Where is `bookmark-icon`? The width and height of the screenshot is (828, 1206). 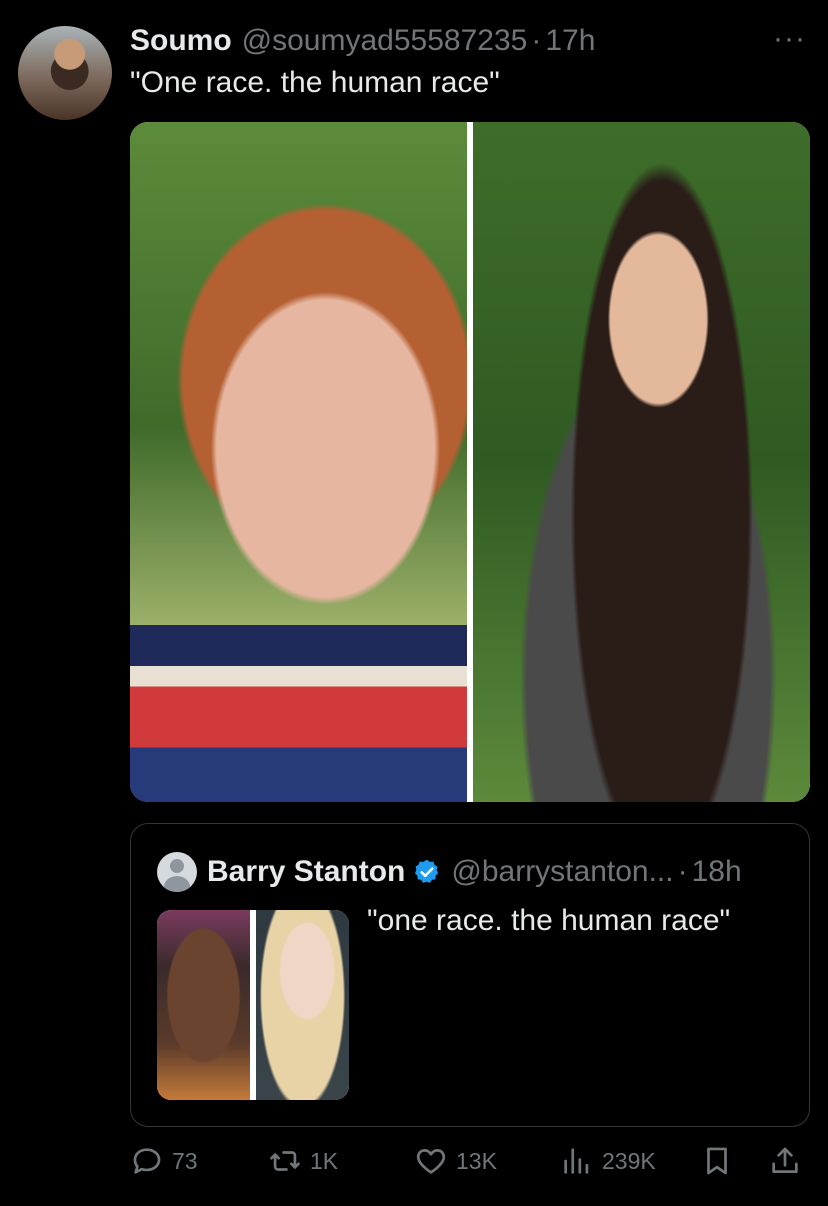
bookmark-icon is located at coordinates (717, 1161).